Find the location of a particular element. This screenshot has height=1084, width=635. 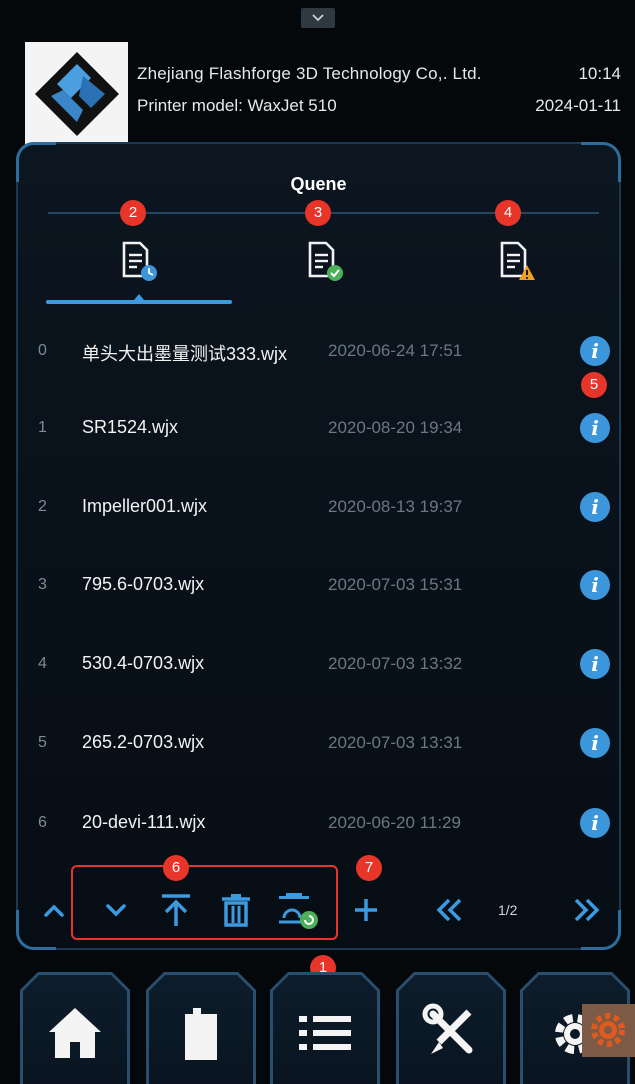

tab-queued is located at coordinates (140, 262).